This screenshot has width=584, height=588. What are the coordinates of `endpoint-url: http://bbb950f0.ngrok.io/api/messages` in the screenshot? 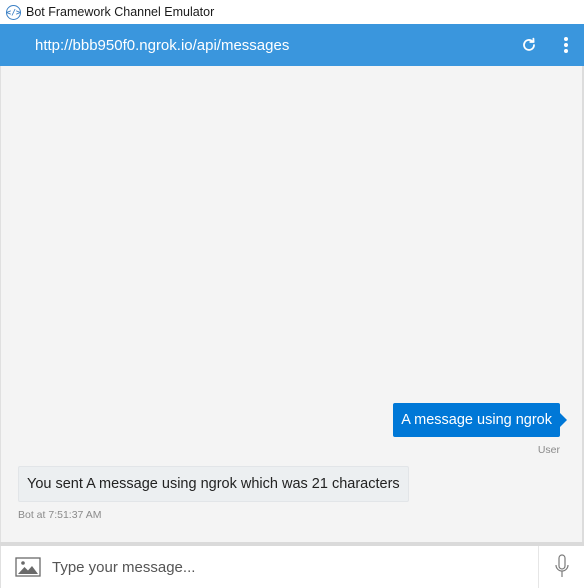 It's located at (277, 45).